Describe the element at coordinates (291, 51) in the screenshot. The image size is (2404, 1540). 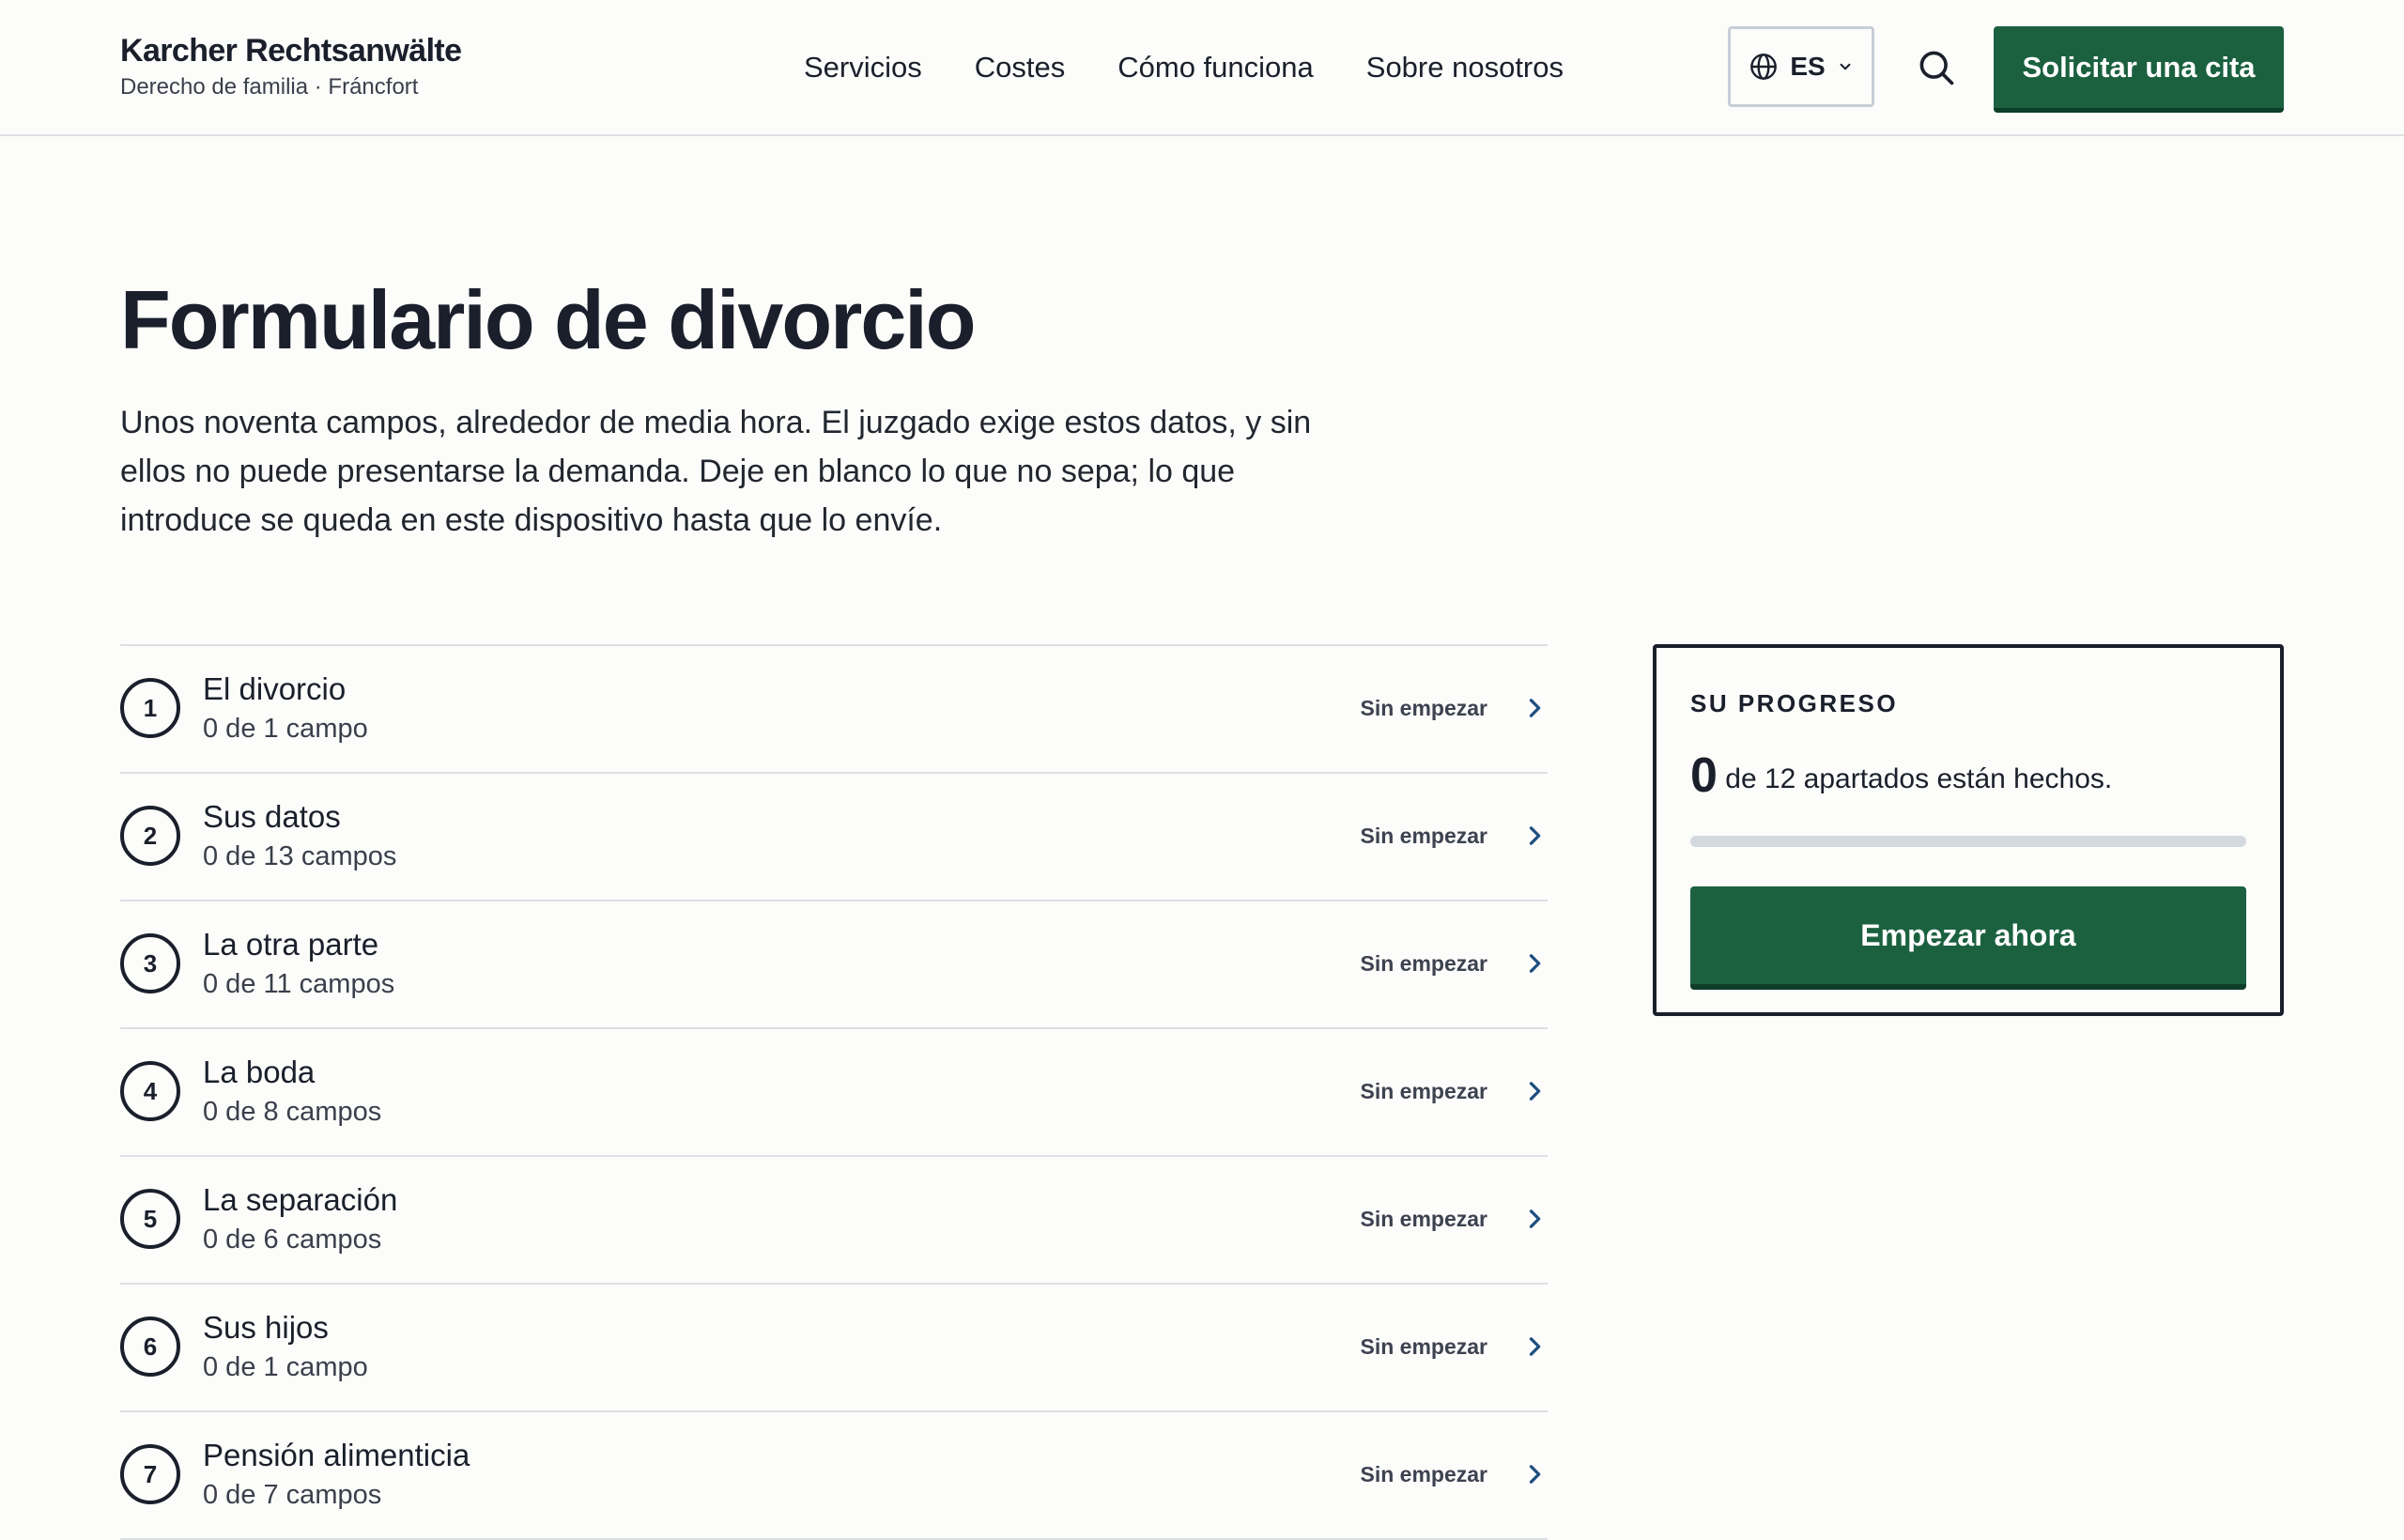
I see `brand-name: Karcher Rechtsanwälte` at that location.